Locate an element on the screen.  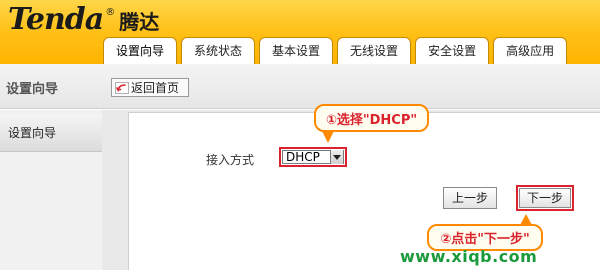
access-mode-label: 接入方式 is located at coordinates (230, 160).